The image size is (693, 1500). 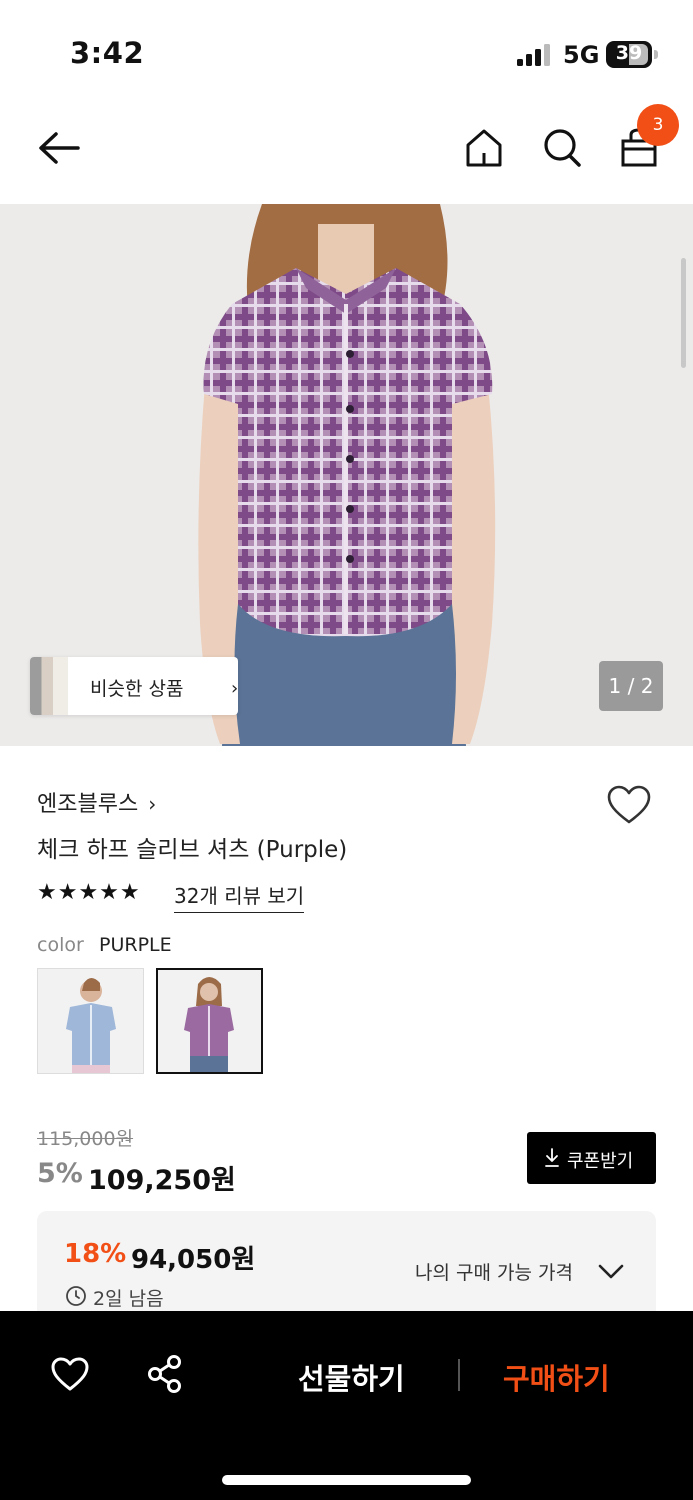 I want to click on best-price: 94,050원, so click(x=193, y=1260).